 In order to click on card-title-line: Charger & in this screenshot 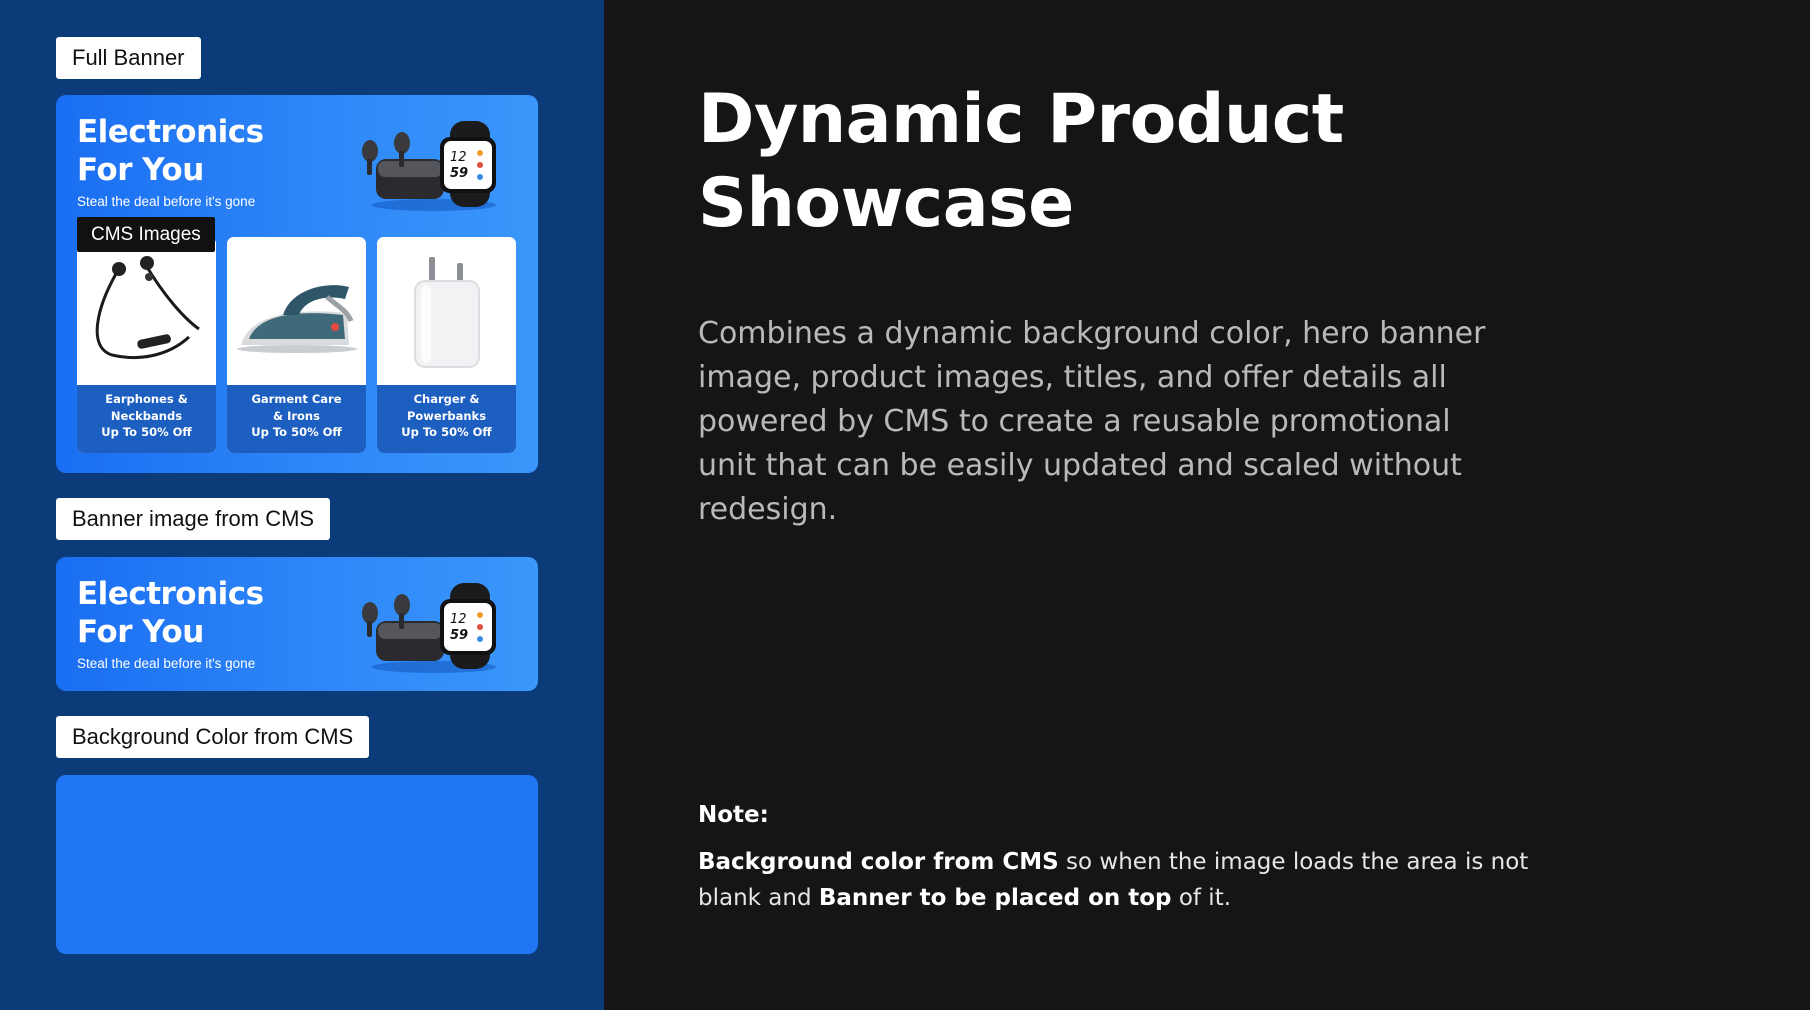, I will do `click(446, 399)`.